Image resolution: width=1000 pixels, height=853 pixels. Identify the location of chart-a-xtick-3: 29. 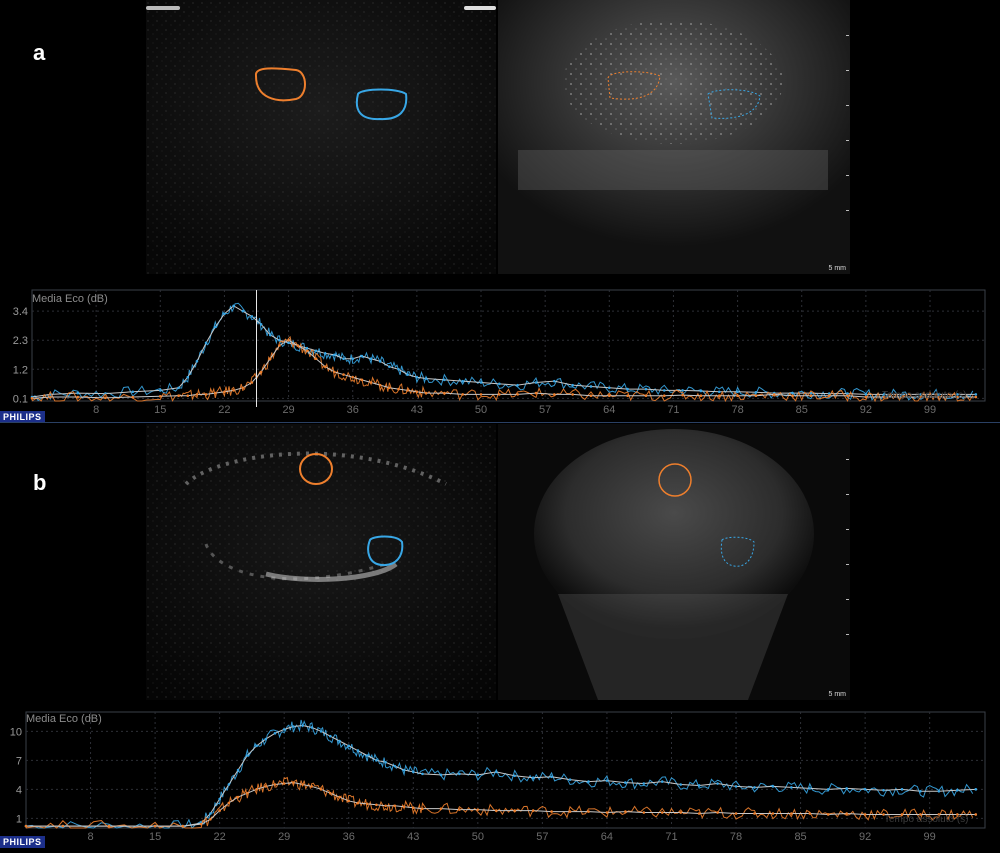
(288, 410).